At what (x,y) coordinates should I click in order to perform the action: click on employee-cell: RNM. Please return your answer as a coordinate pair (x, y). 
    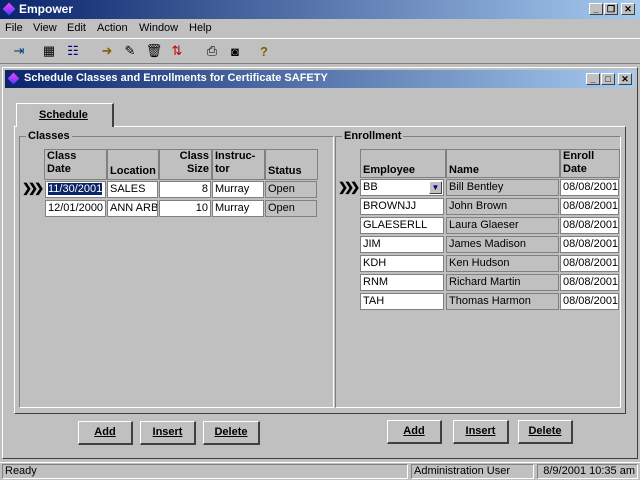
    Looking at the image, I should click on (402, 282).